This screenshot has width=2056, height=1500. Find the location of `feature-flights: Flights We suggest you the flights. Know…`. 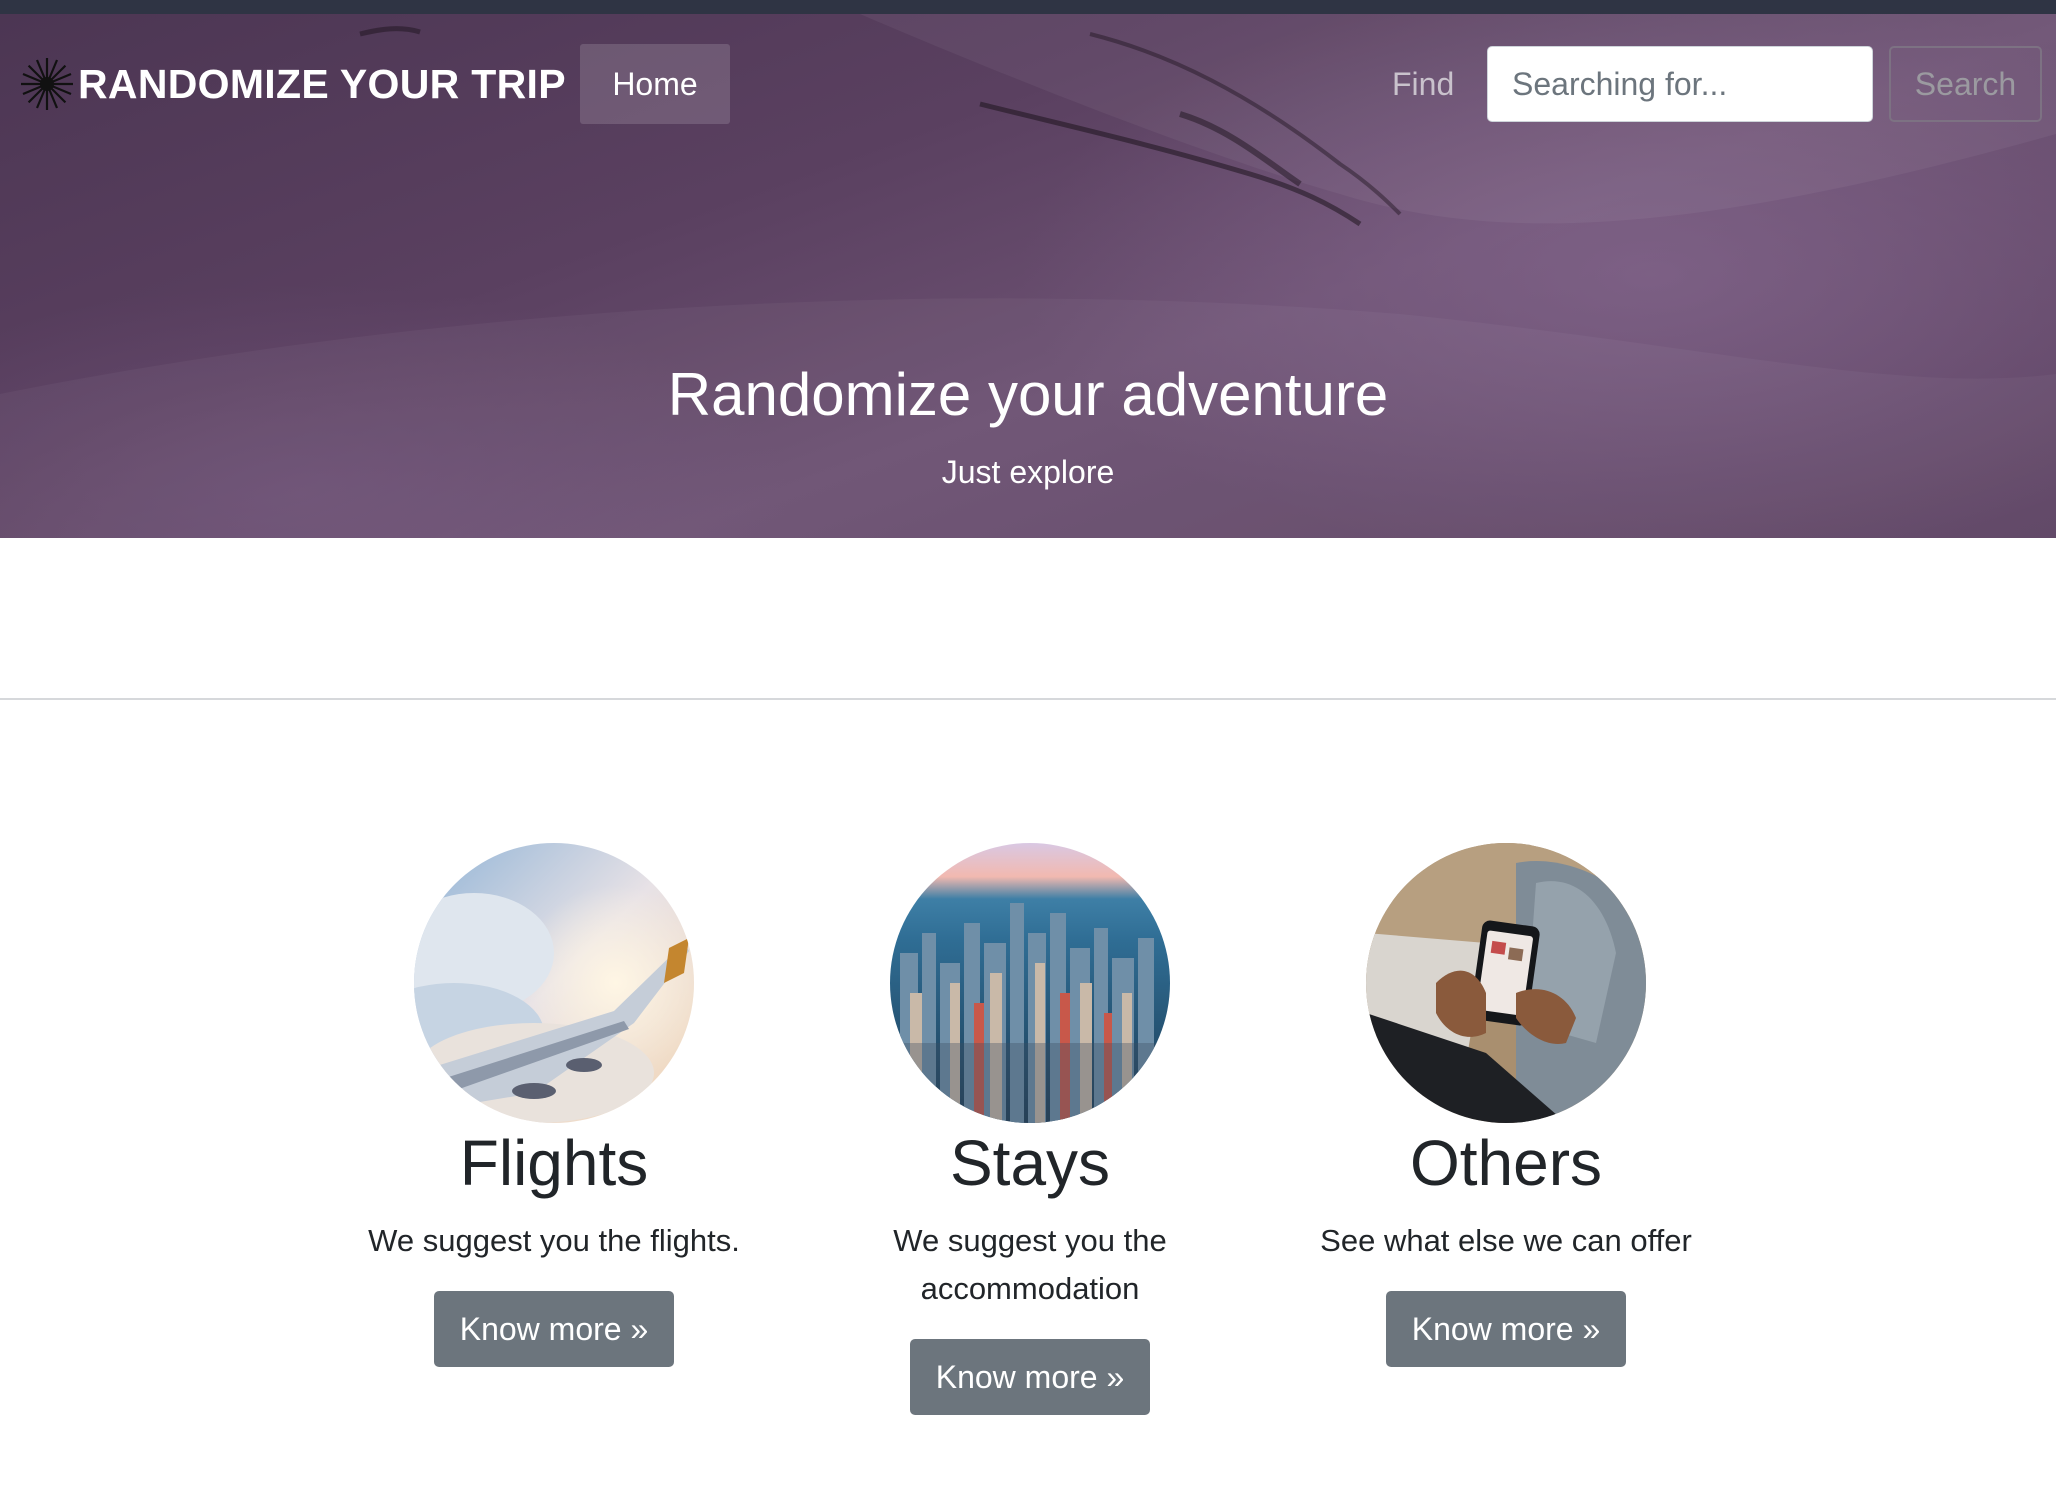

feature-flights: Flights We suggest you the flights. Know… is located at coordinates (554, 1105).